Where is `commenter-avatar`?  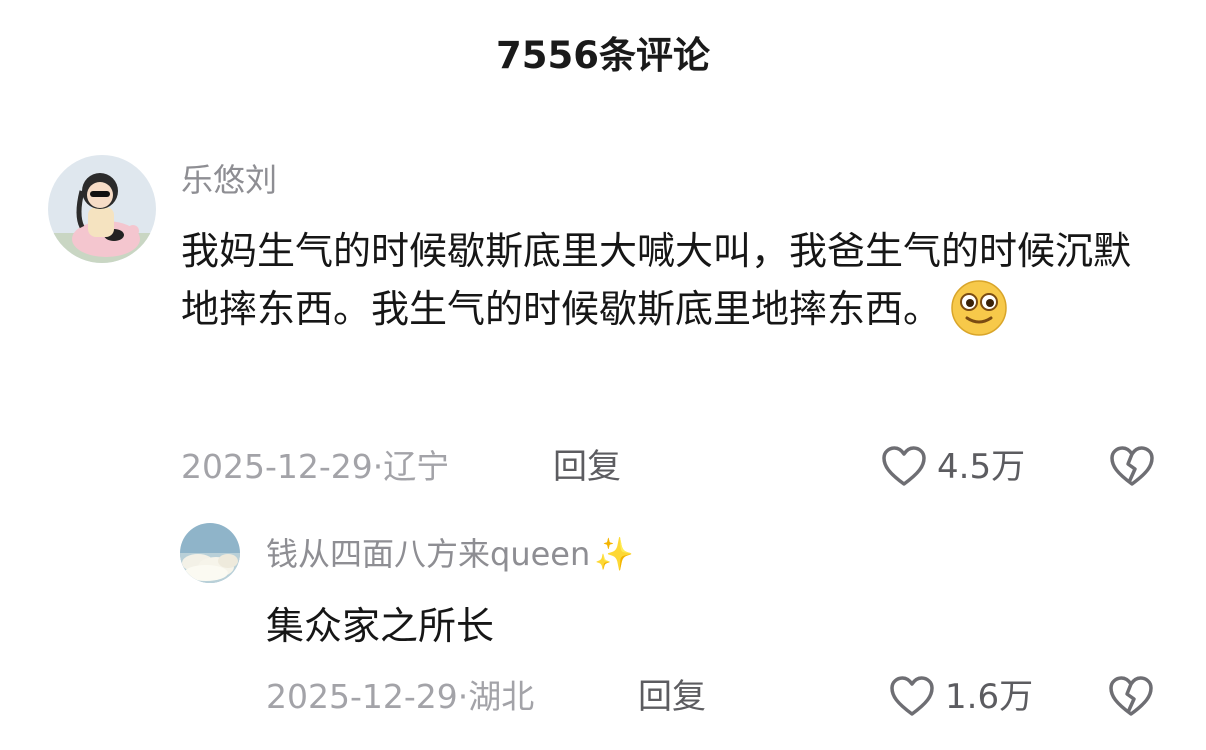 commenter-avatar is located at coordinates (102, 209).